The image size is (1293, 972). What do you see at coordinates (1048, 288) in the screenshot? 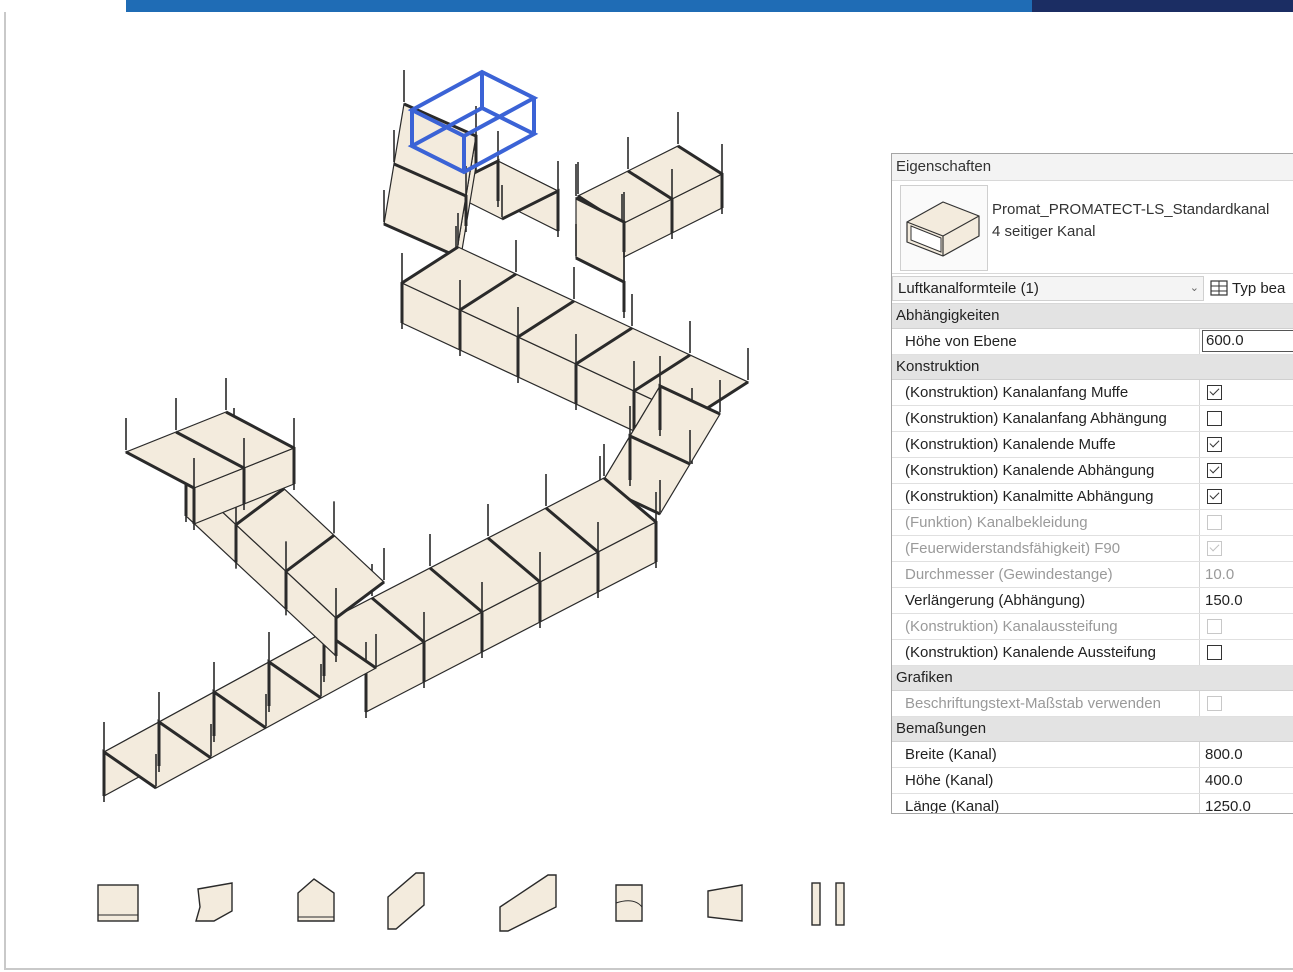
I see `category-dropdown: Luftkanalformteile (1) ⌄` at bounding box center [1048, 288].